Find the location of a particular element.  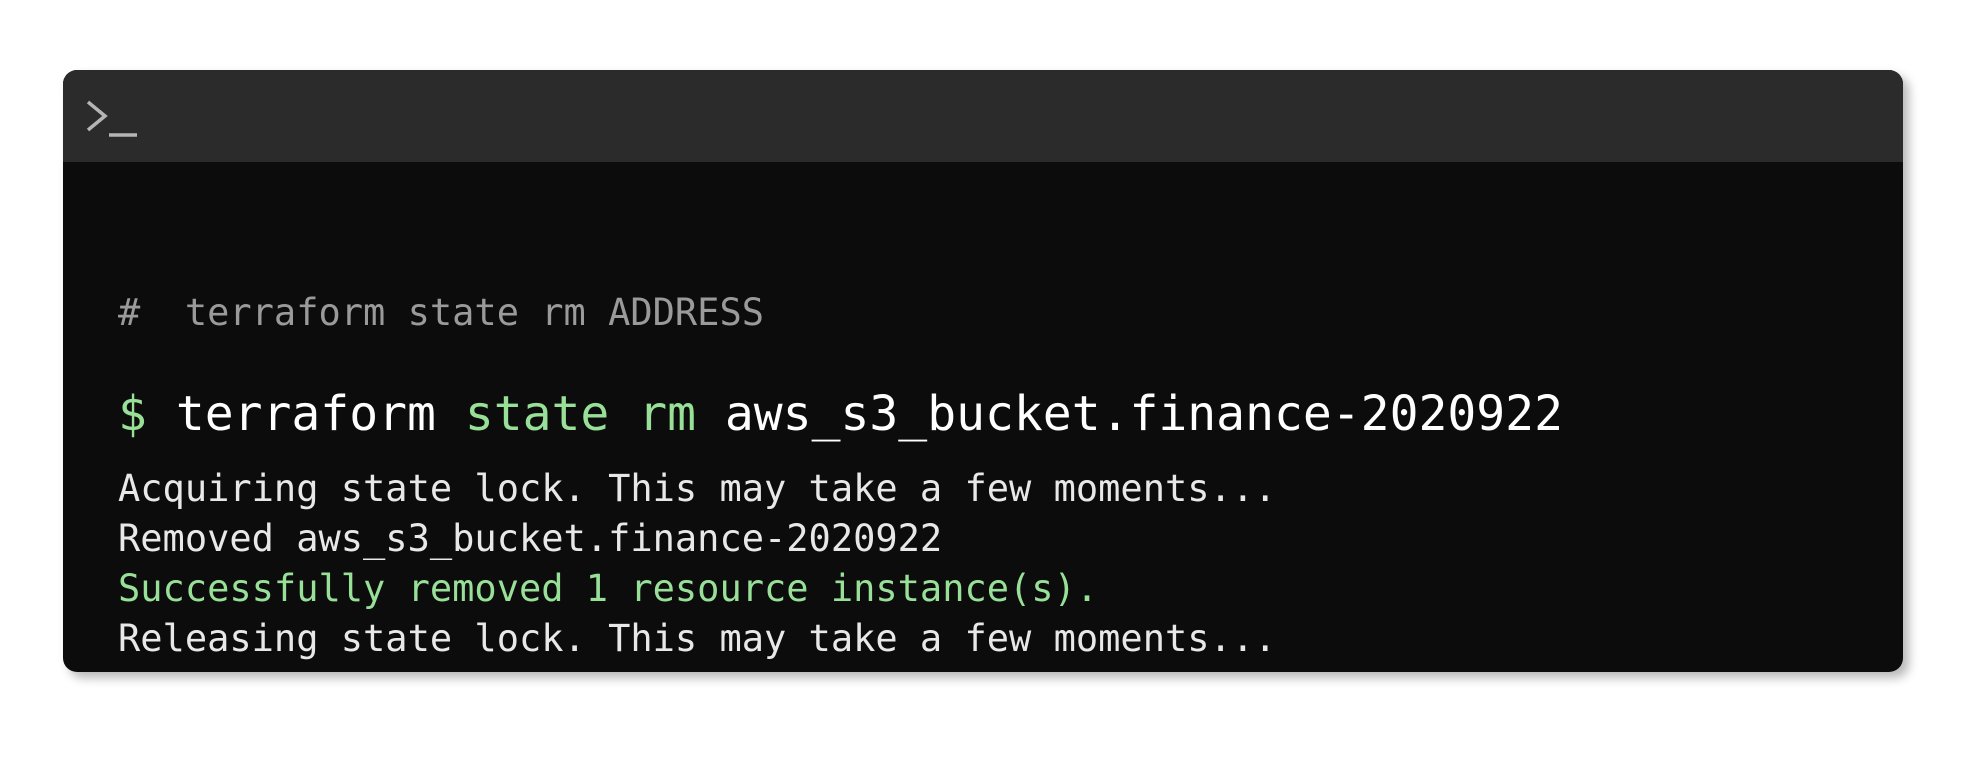

terminal-titlebar is located at coordinates (983, 116).